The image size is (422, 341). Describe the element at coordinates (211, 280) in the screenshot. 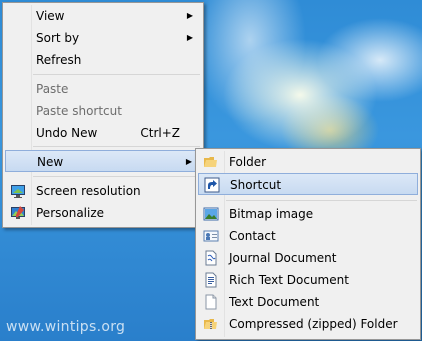

I see `rich-text-document-icon` at that location.